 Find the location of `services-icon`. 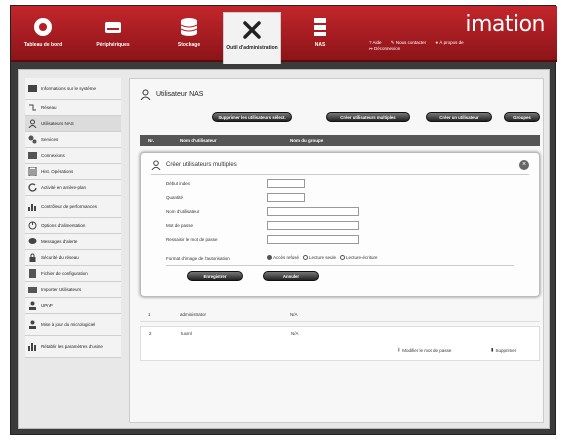

services-icon is located at coordinates (32, 139).